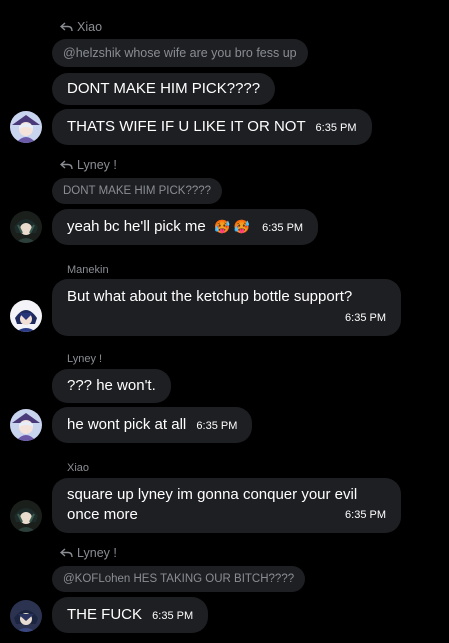  I want to click on quoted-text: @helzshik whose wife are you bro fess up, so click(180, 53).